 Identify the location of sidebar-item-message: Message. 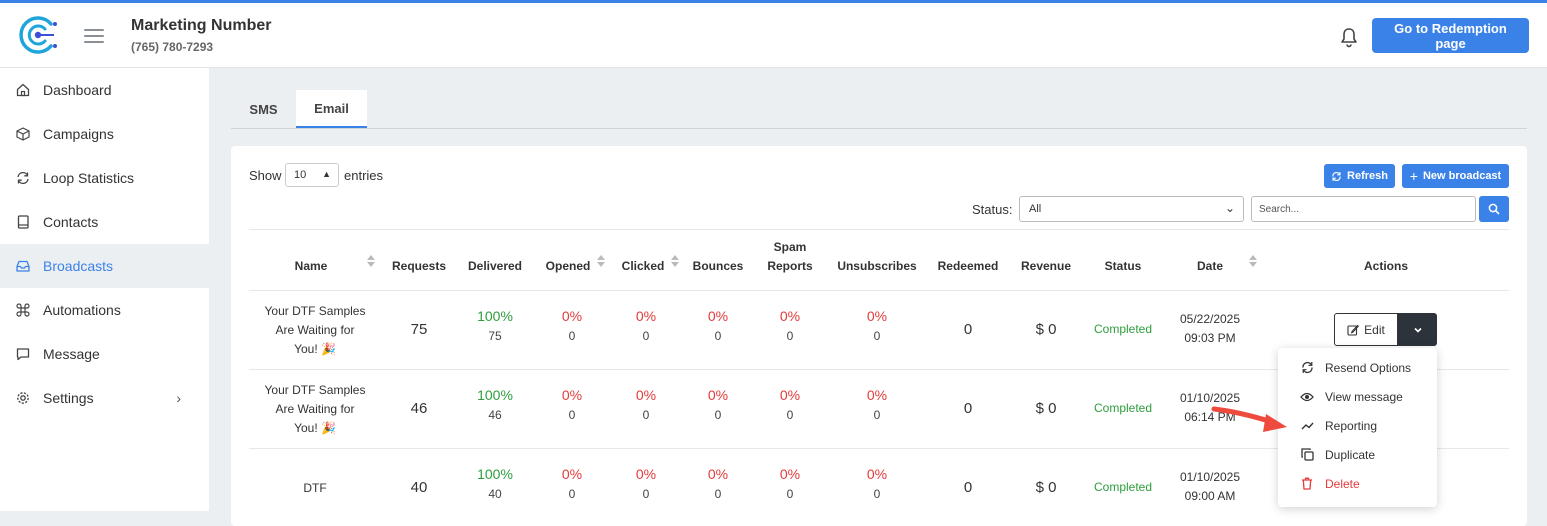
(104, 354).